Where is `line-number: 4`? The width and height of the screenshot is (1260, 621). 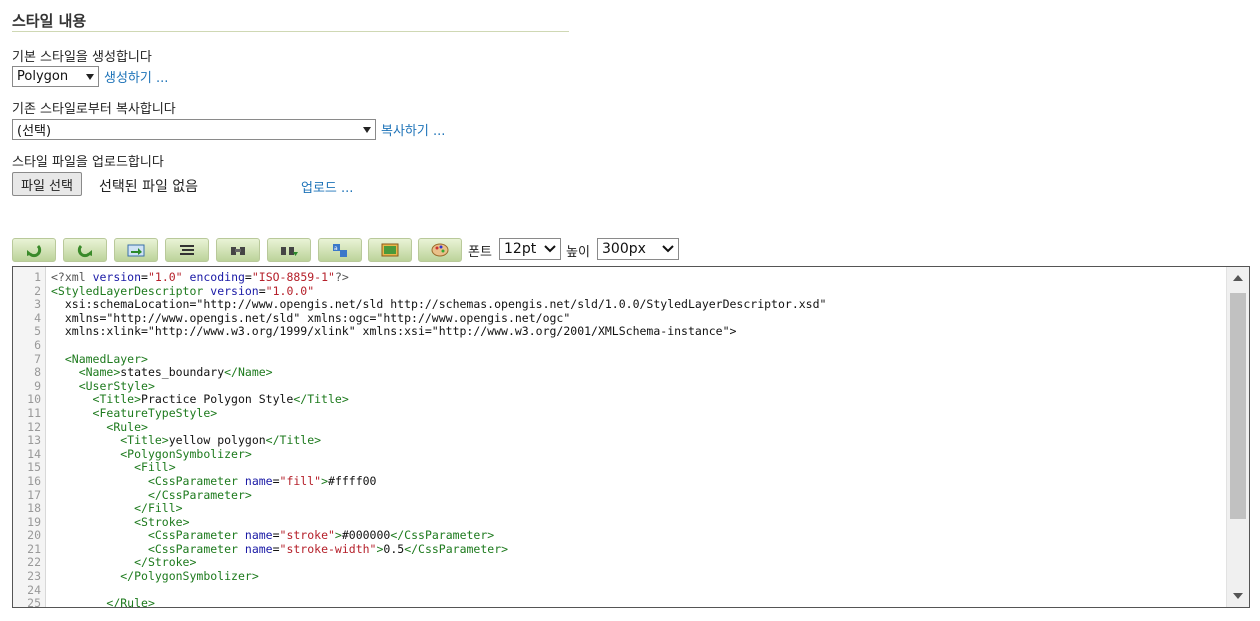 line-number: 4 is located at coordinates (37, 317).